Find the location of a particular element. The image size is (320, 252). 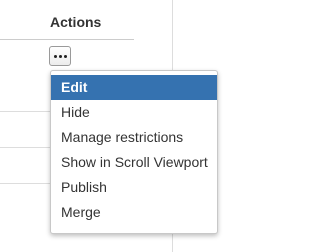

menu-item-edit: Edit is located at coordinates (134, 87).